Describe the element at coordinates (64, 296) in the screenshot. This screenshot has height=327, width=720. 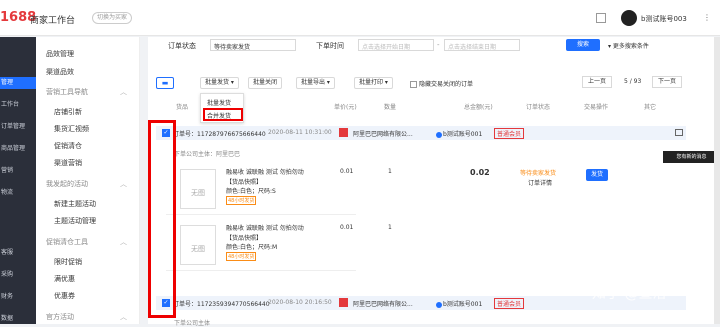
I see `nav-sub-item: 优惠券` at that location.